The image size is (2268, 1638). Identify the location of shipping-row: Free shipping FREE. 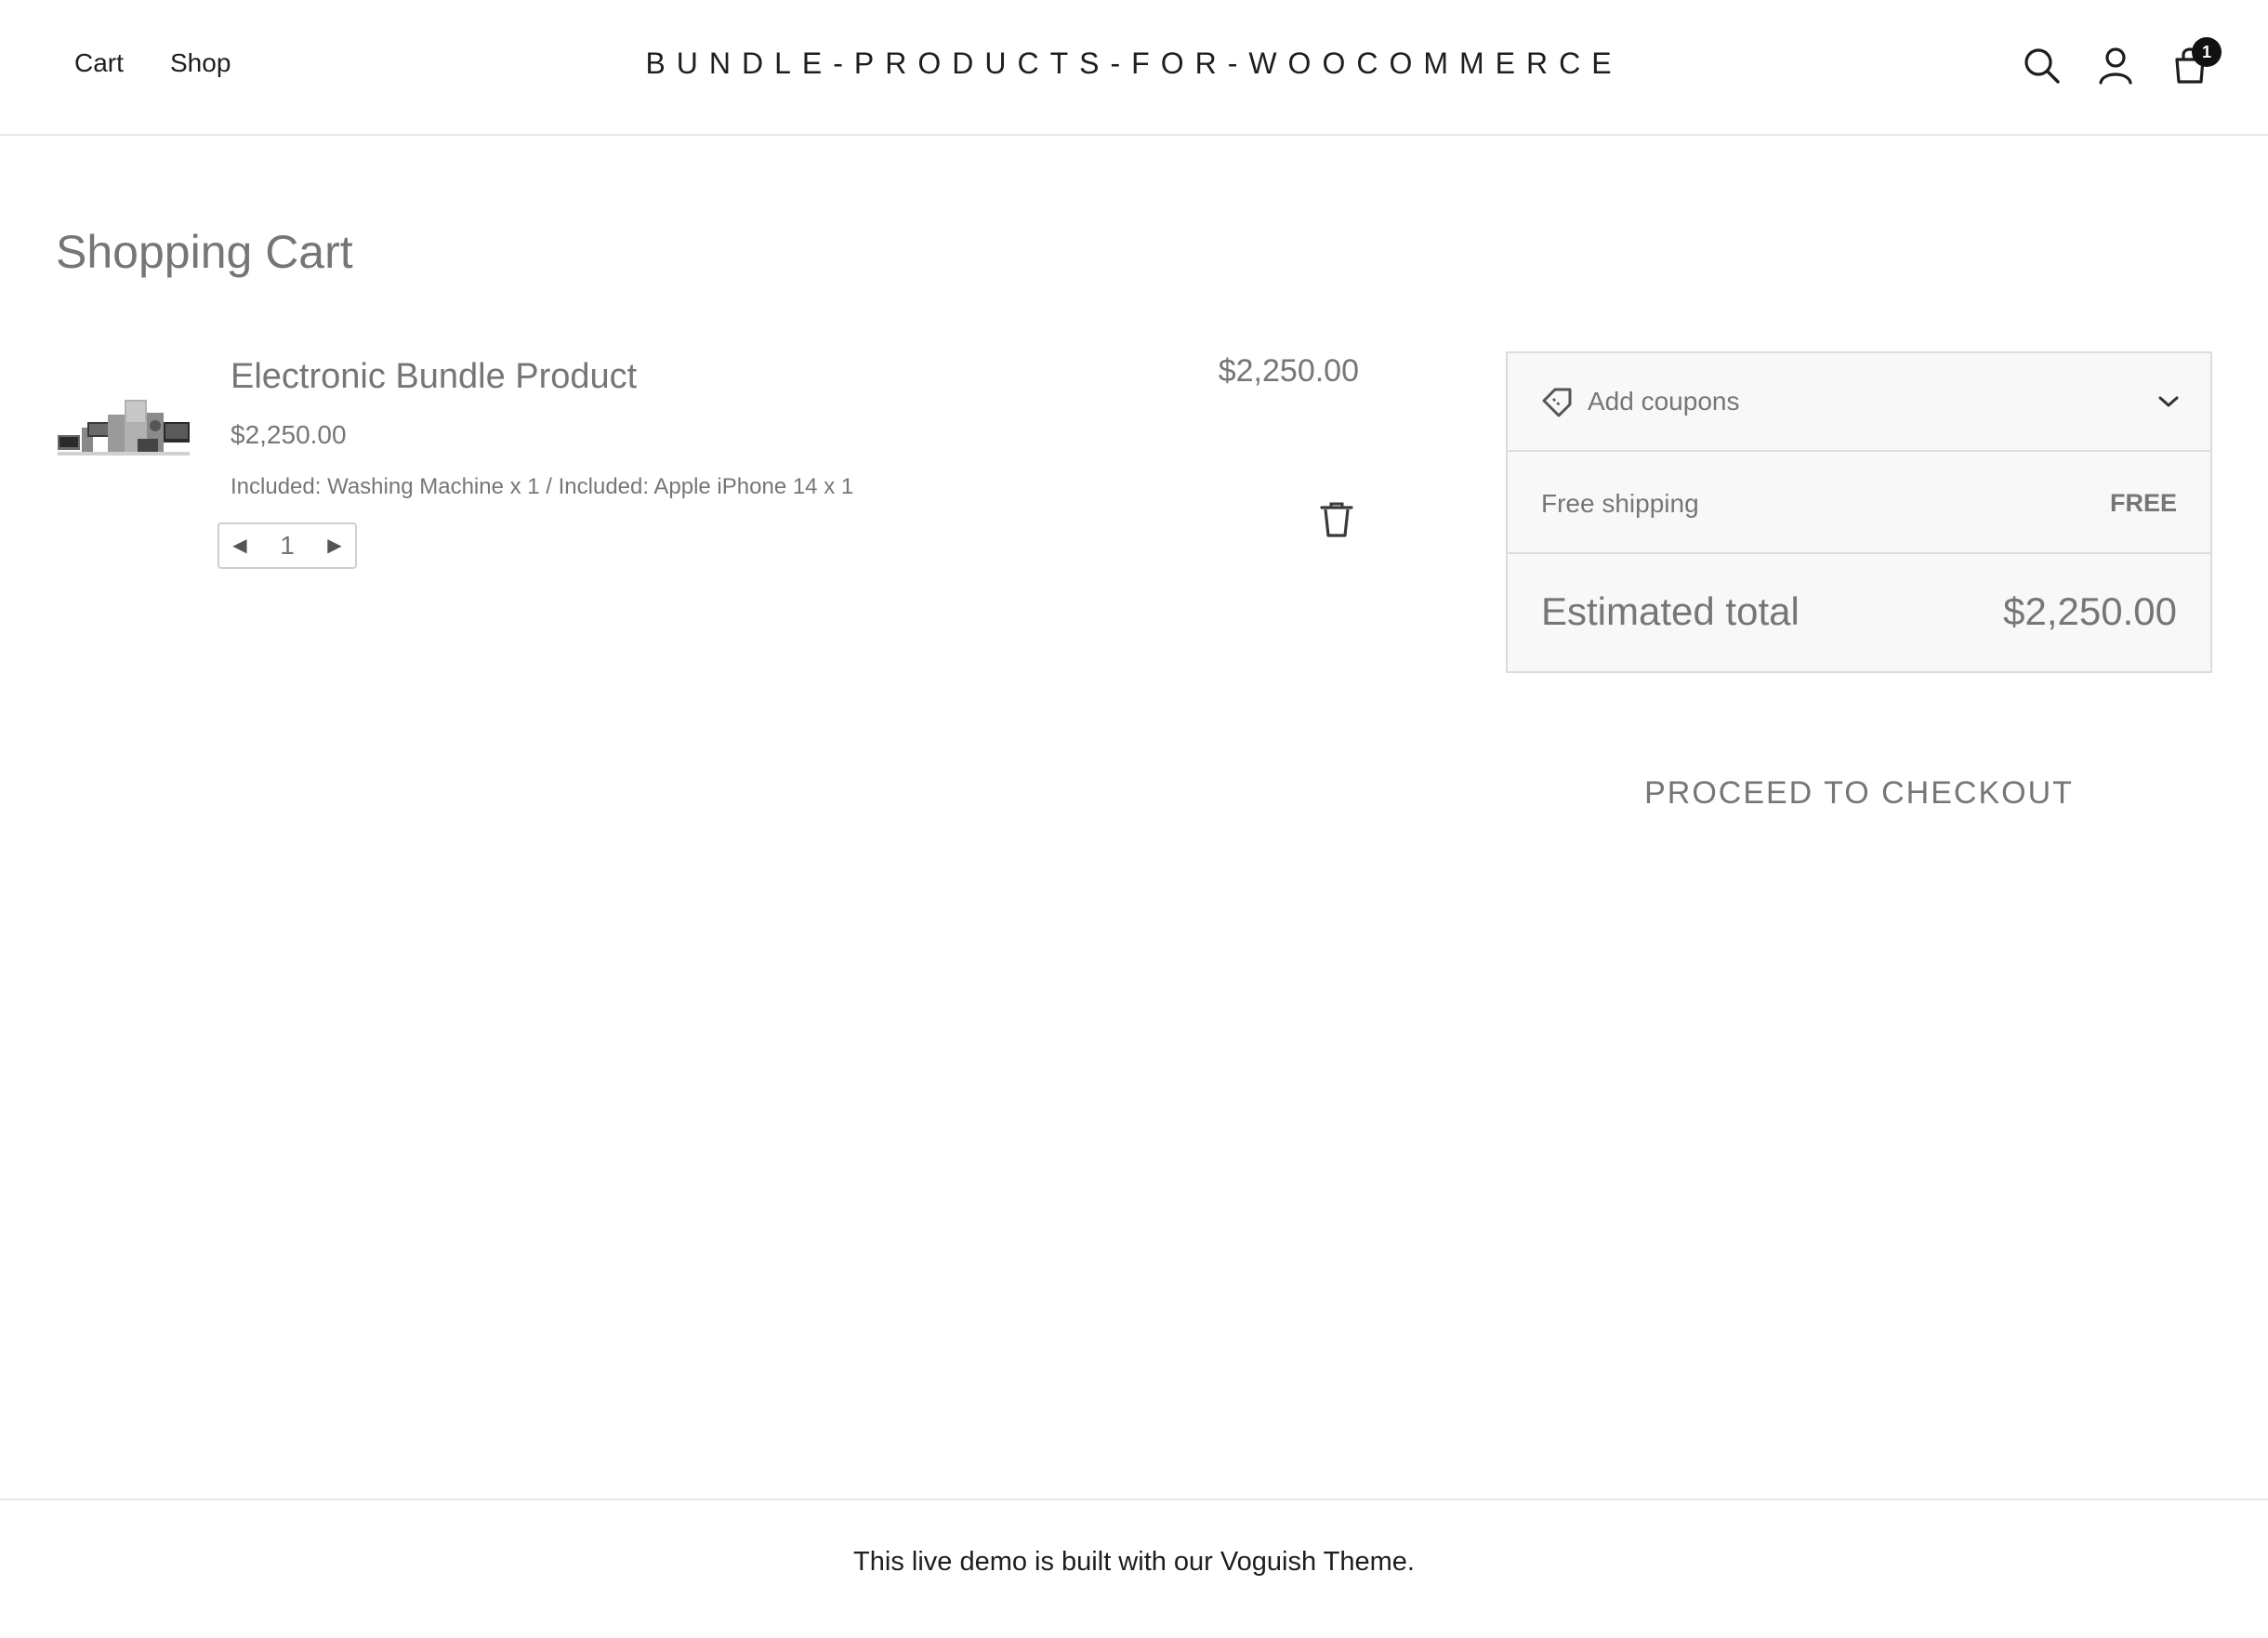
(1859, 503).